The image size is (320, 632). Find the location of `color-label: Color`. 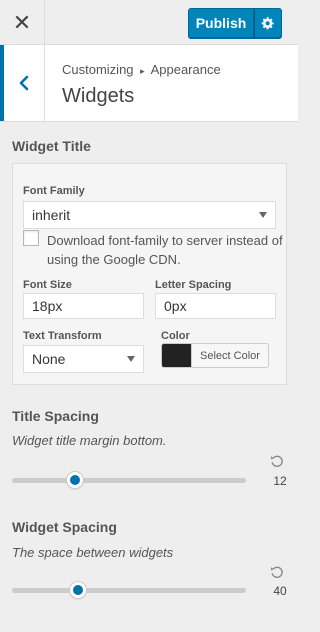

color-label: Color is located at coordinates (175, 336).